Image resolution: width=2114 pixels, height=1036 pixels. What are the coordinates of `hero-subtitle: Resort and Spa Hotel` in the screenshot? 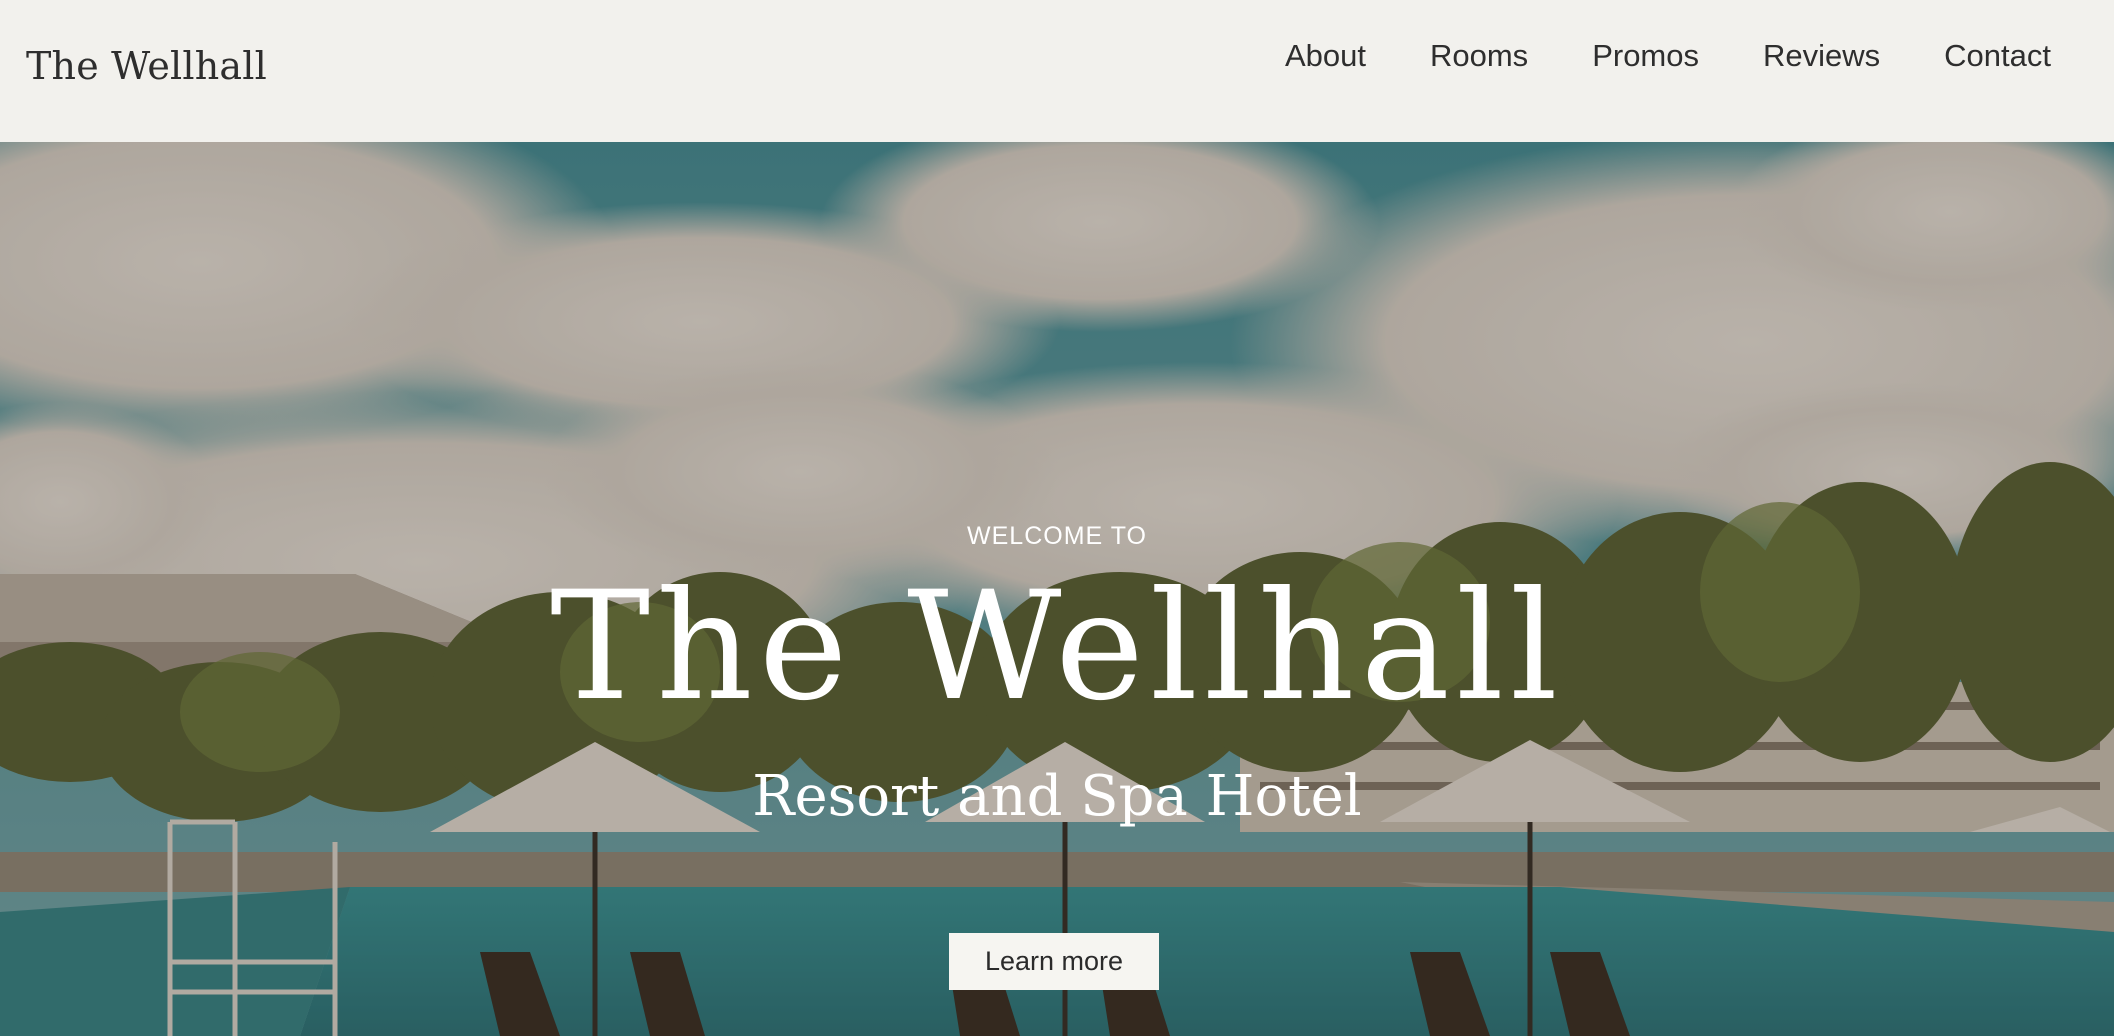 It's located at (1057, 796).